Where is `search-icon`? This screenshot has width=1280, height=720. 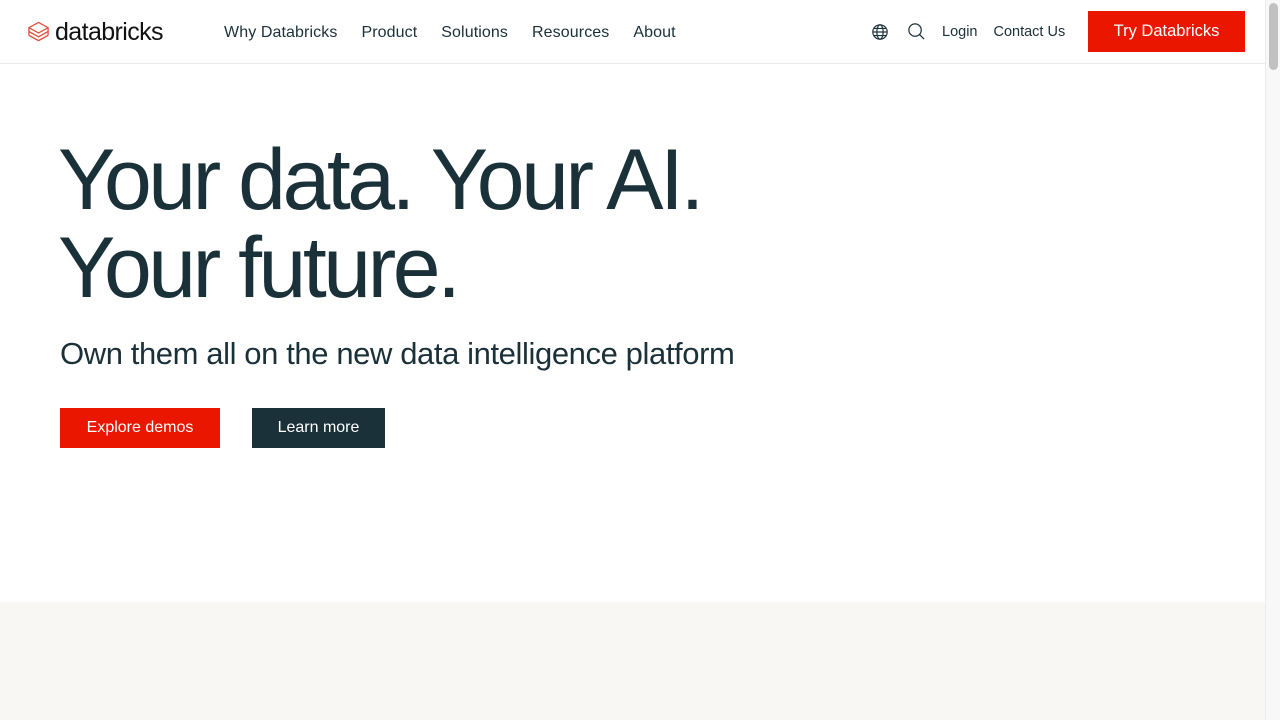
search-icon is located at coordinates (916, 31).